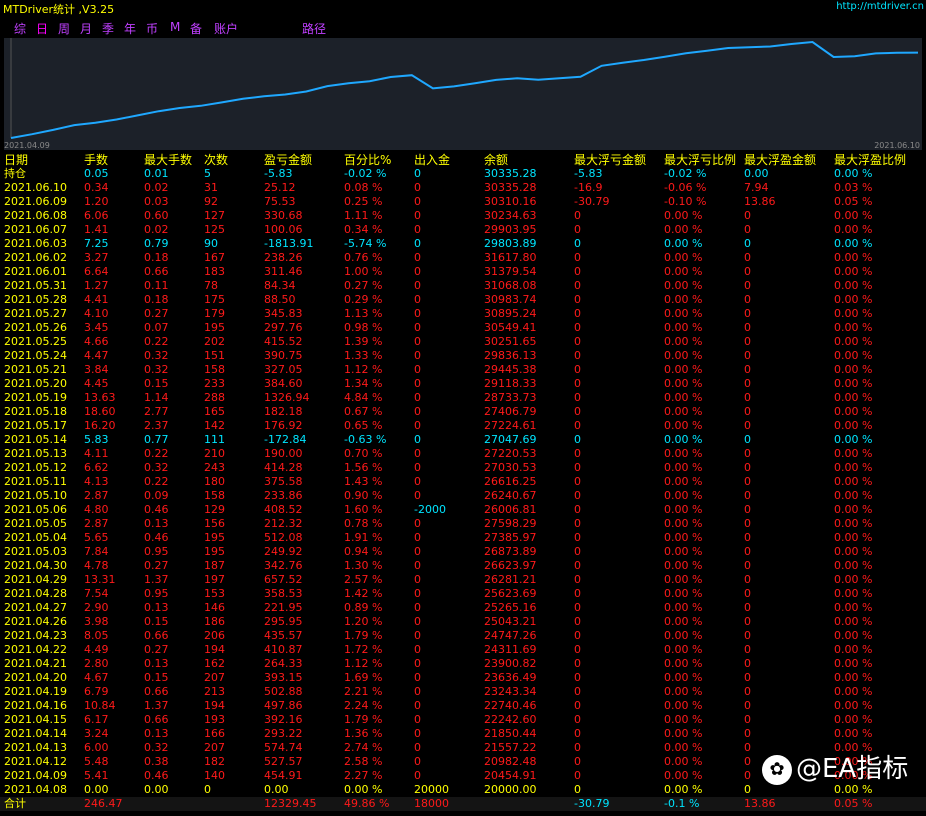 This screenshot has width=926, height=816. I want to click on cell: 28733.73, so click(510, 397).